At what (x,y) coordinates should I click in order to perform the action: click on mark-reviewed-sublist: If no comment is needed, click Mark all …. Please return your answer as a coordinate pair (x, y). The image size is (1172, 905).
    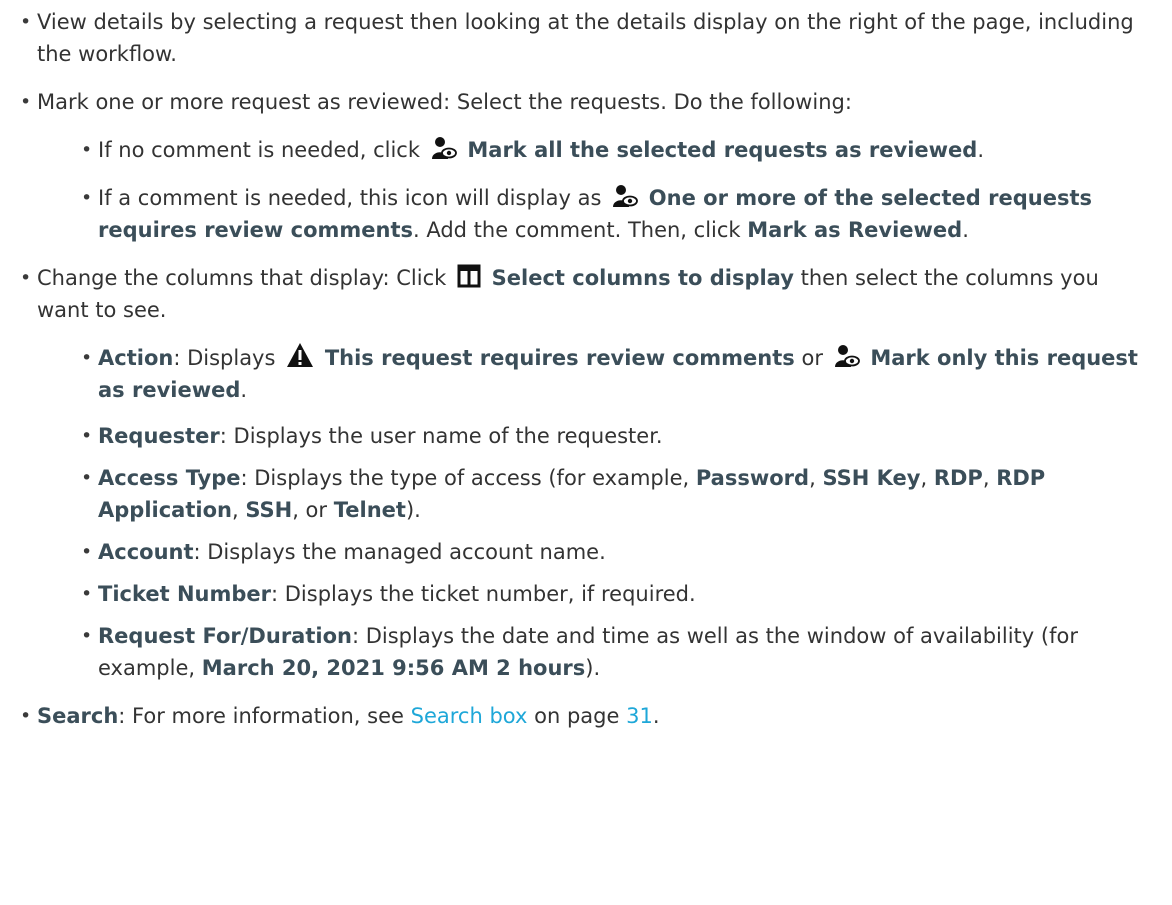
    Looking at the image, I should click on (593, 190).